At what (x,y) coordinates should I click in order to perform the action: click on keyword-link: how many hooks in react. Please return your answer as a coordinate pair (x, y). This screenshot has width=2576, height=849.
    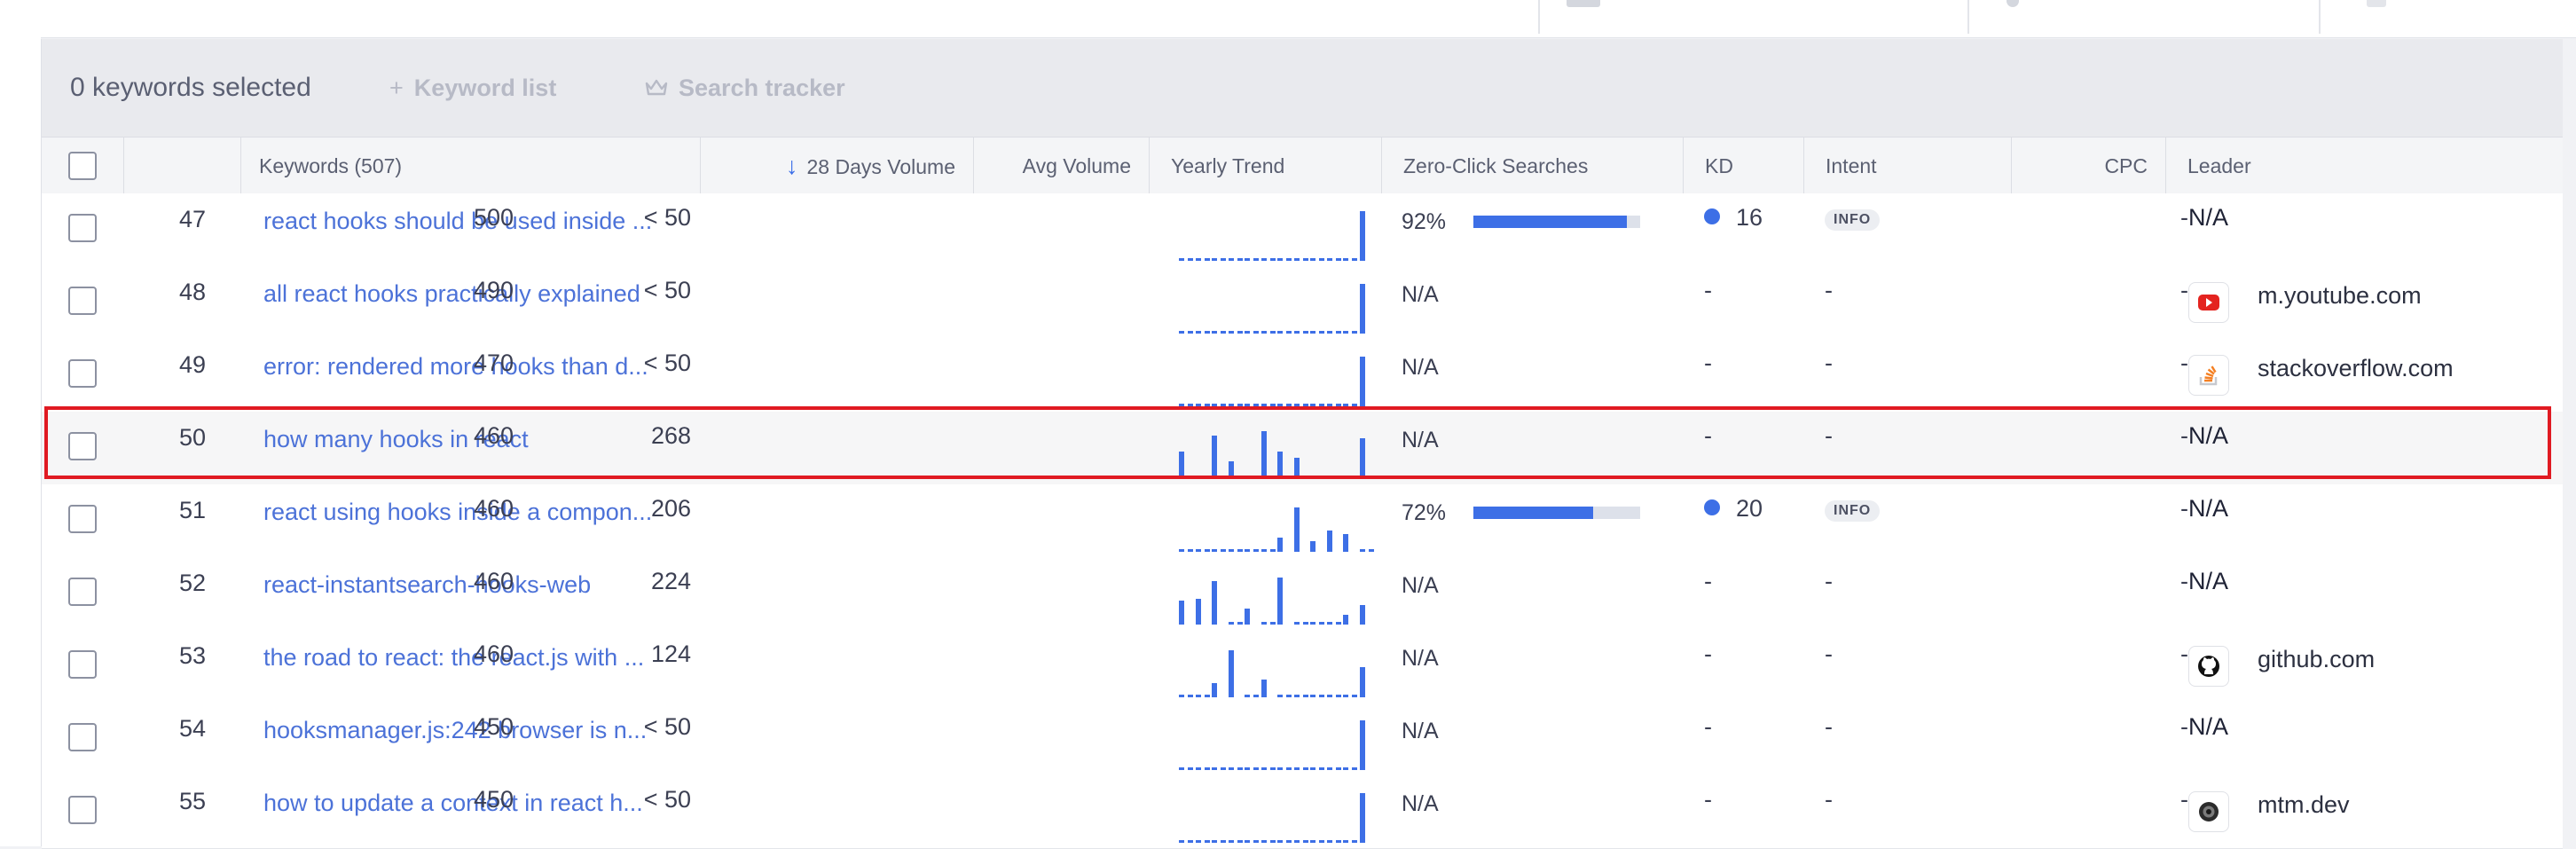
    Looking at the image, I should click on (467, 439).